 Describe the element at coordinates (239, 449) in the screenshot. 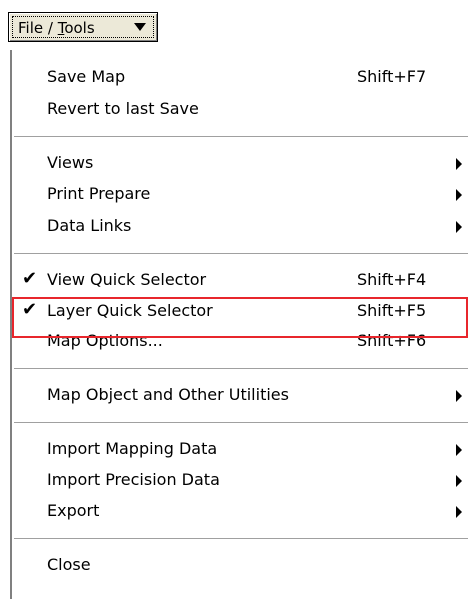

I see `menu-item-import-mapping-data: Import Mapping Data` at that location.